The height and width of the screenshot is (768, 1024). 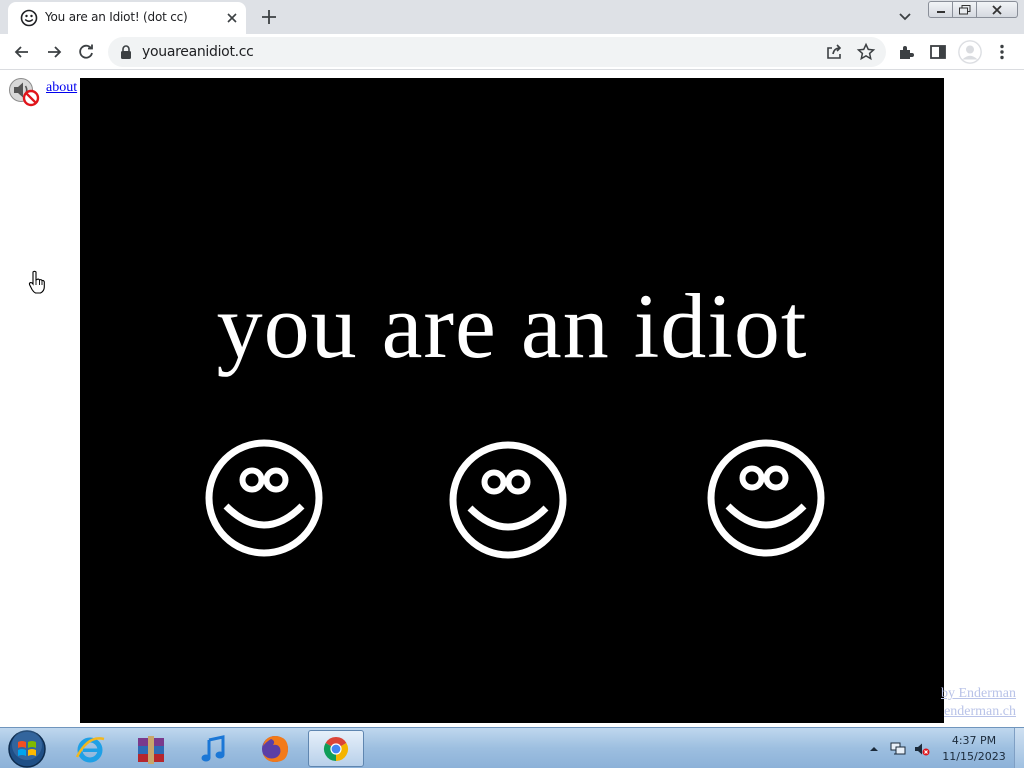 I want to click on profile-icon, so click(x=970, y=52).